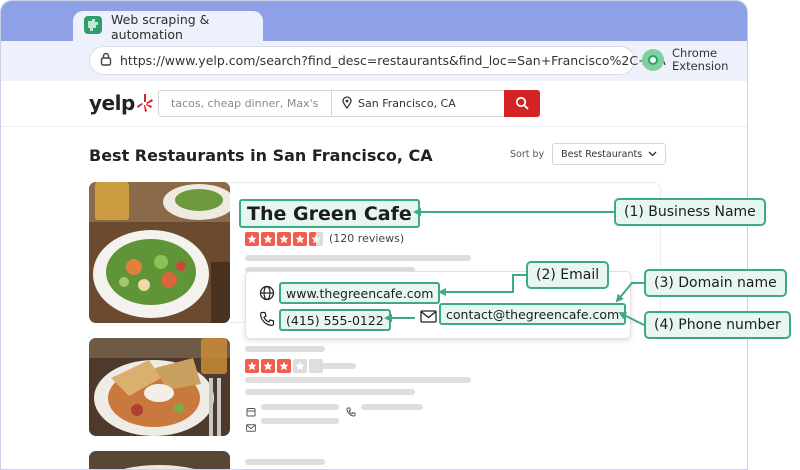  What do you see at coordinates (374, 22) in the screenshot?
I see `browser-tab-strip: Web scraping & automation` at bounding box center [374, 22].